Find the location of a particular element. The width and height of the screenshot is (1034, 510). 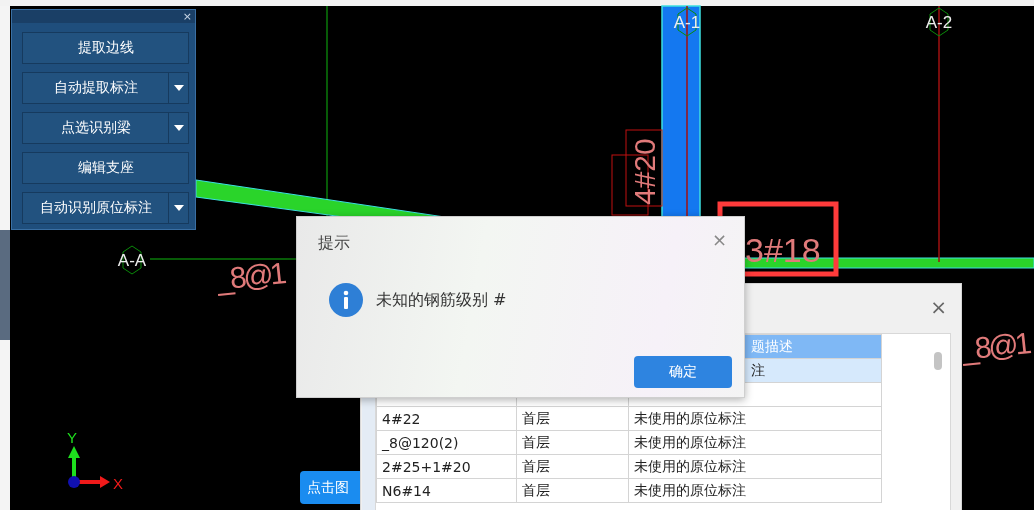

tool-button: 编辑支座 is located at coordinates (105, 168).